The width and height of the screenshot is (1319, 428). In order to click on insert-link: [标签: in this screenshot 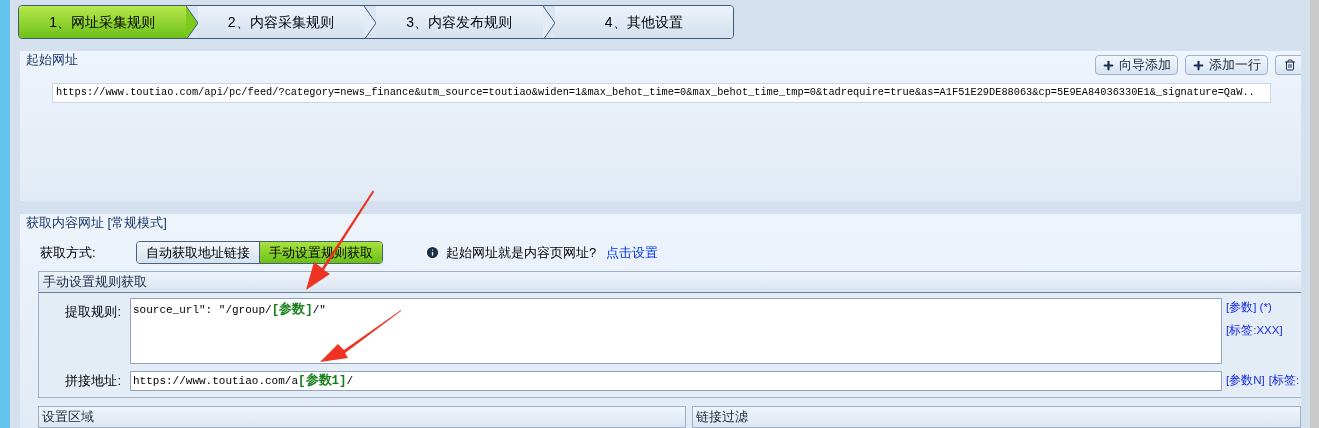, I will do `click(1284, 381)`.